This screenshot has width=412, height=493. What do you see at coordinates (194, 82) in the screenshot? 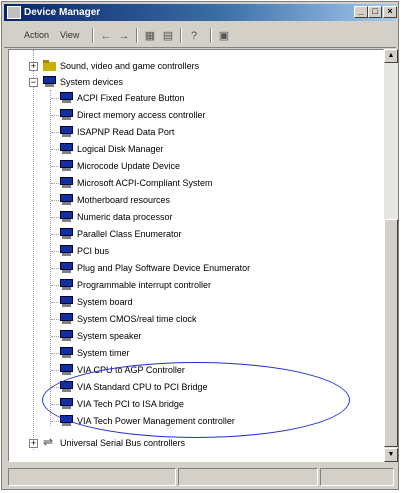
I see `tree-item-system-devices: − System devices` at bounding box center [194, 82].